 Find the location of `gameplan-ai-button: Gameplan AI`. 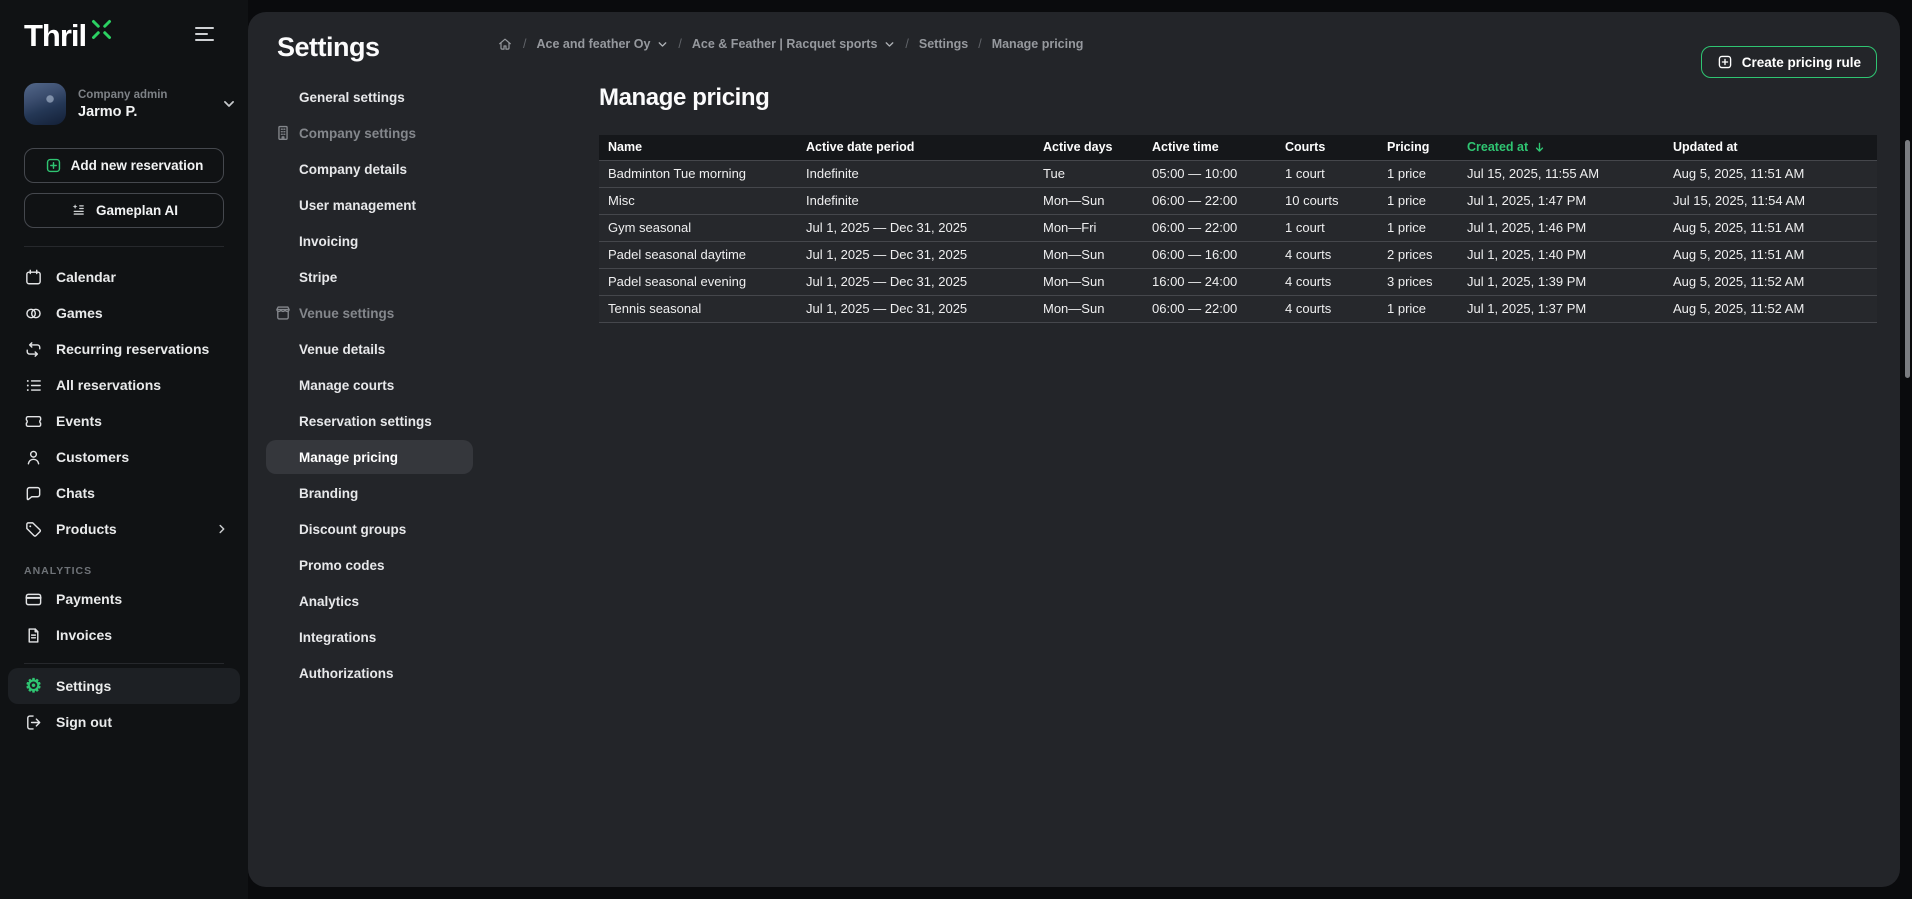

gameplan-ai-button: Gameplan AI is located at coordinates (124, 210).